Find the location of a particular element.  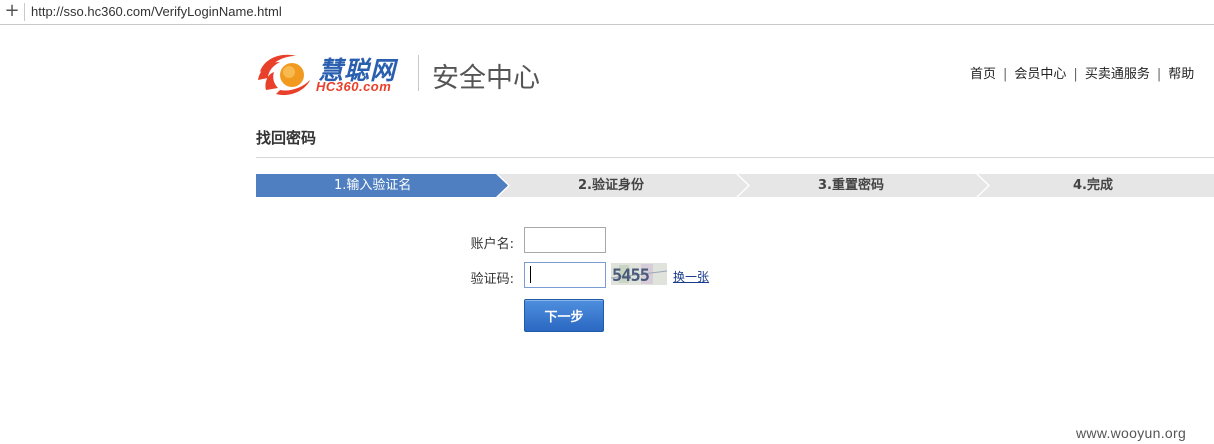

text-caret is located at coordinates (530, 274).